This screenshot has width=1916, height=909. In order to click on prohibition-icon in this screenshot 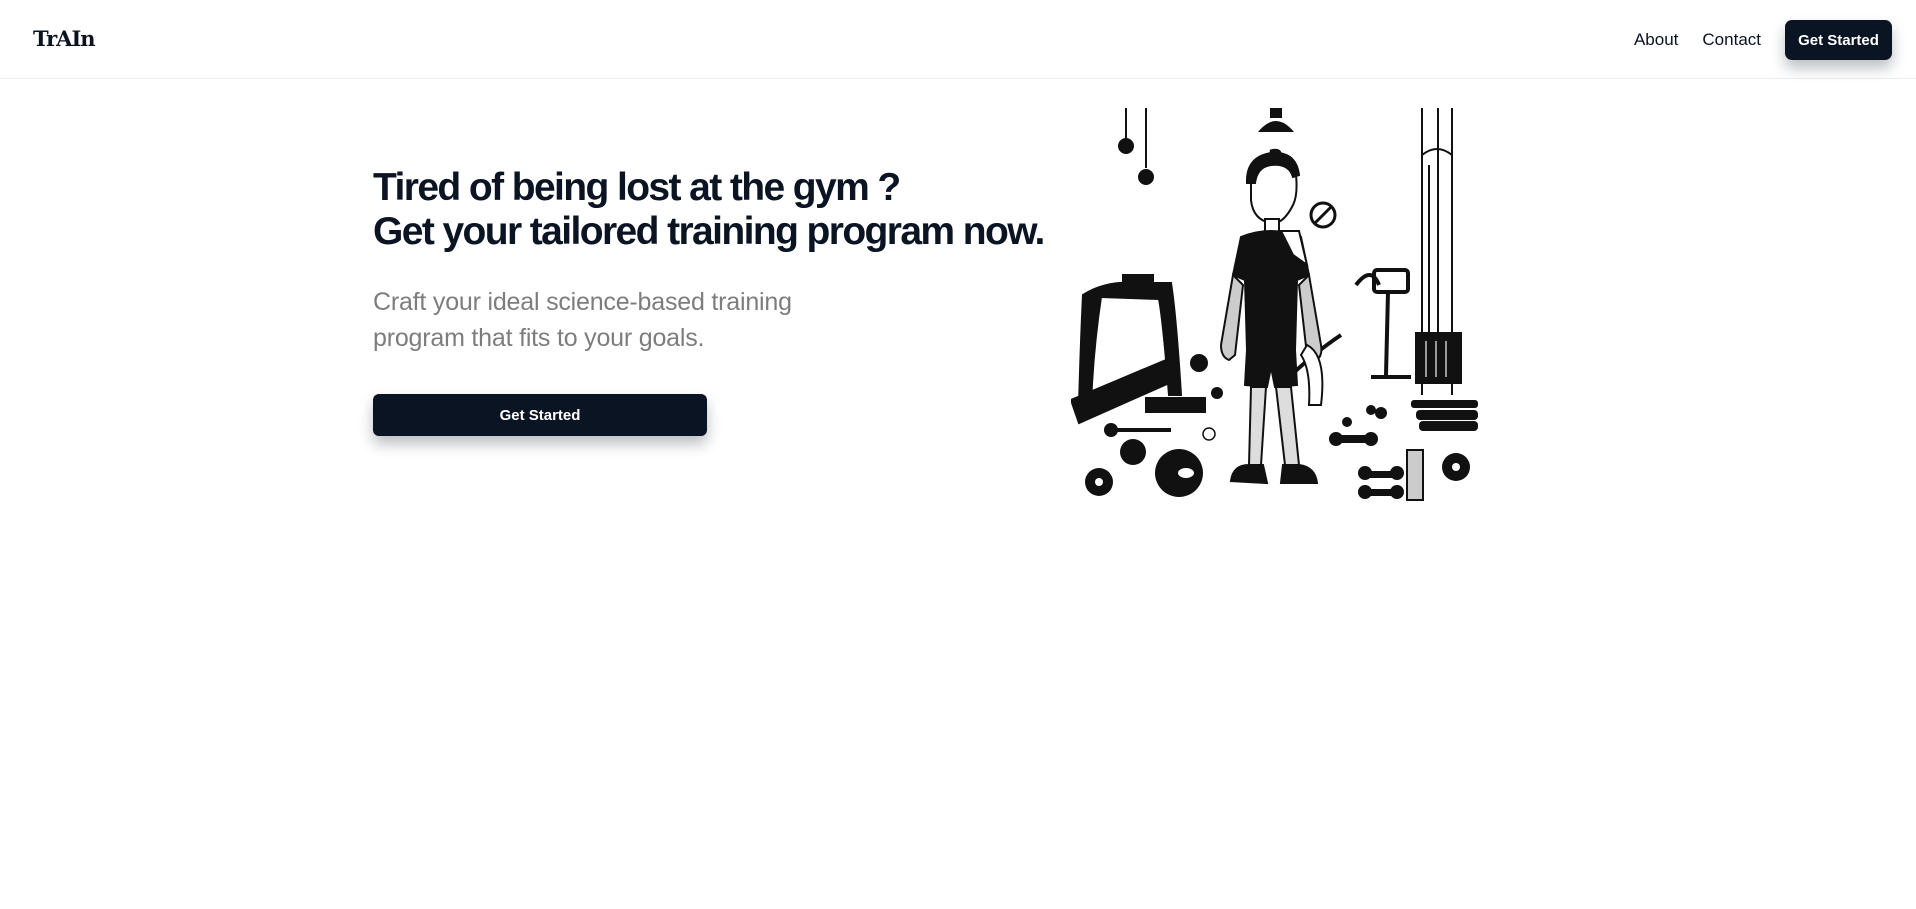, I will do `click(1323, 215)`.